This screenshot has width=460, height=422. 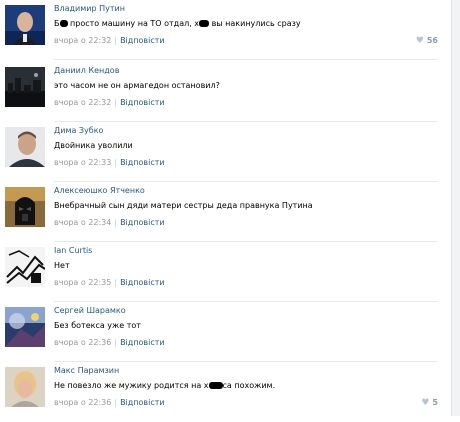 I want to click on comment-text-part: Не повезло же мужику родится на х, so click(x=131, y=385).